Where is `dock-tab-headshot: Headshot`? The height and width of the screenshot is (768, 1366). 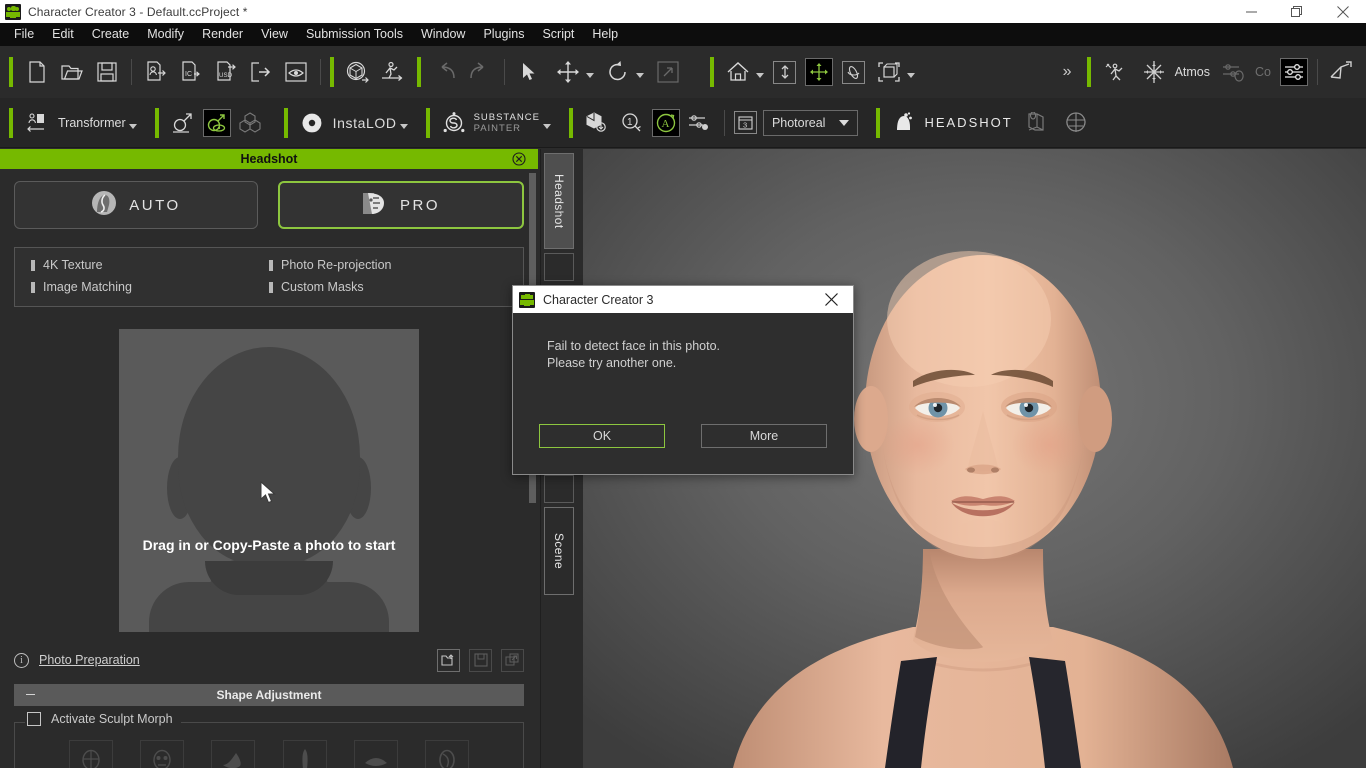 dock-tab-headshot: Headshot is located at coordinates (559, 201).